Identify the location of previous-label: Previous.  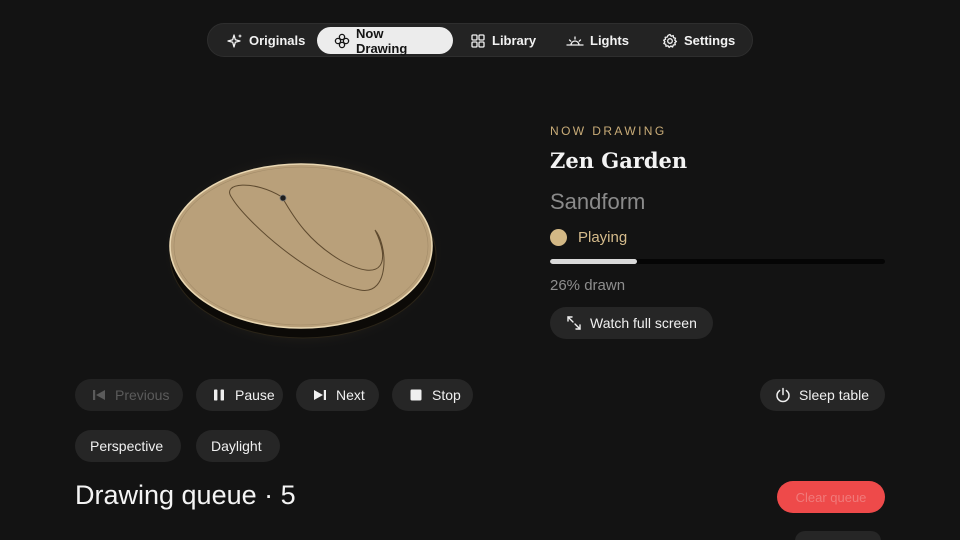
(142, 395).